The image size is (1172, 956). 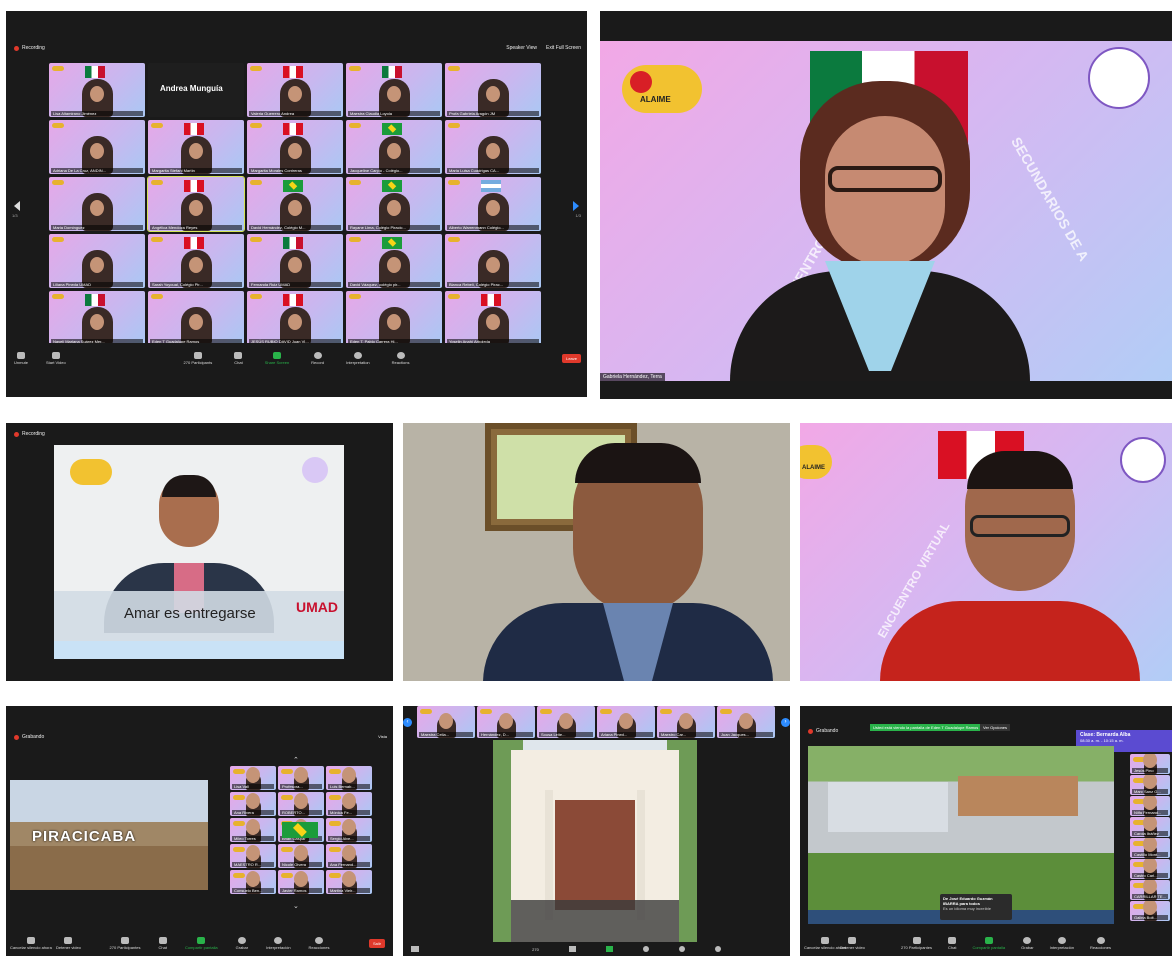 I want to click on next-strip-icon: ›, so click(x=785, y=722).